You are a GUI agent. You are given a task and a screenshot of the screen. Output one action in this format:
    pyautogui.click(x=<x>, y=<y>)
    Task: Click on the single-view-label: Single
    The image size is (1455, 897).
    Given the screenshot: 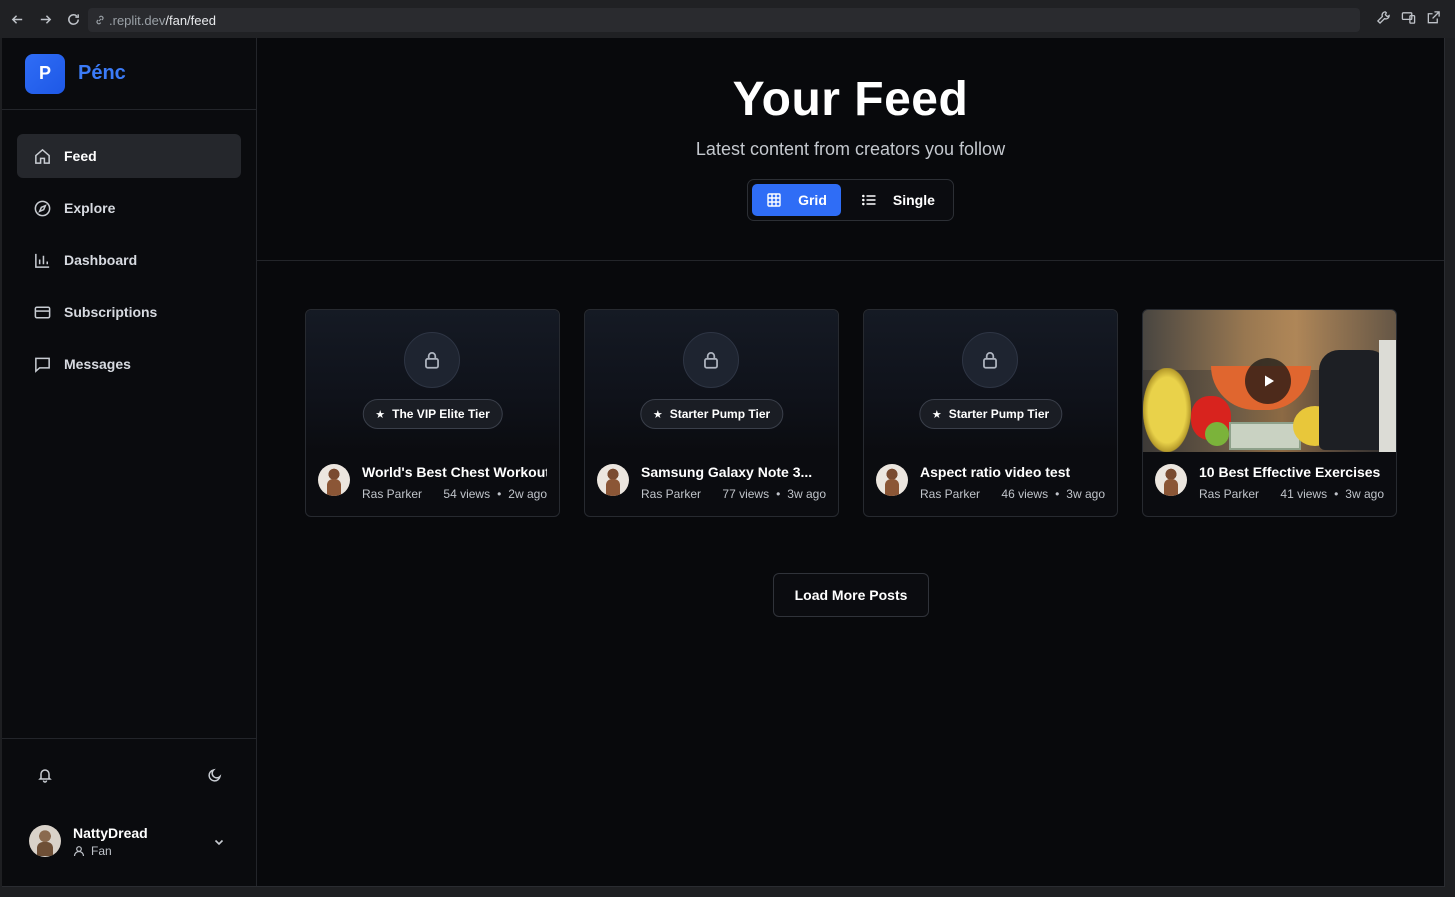 What is the action you would take?
    pyautogui.click(x=913, y=200)
    